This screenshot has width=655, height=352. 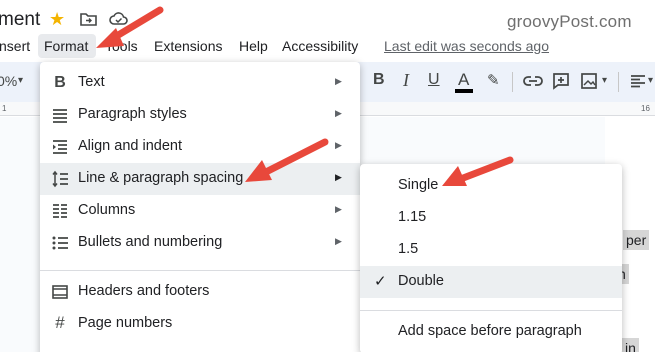 I want to click on watermark: groovyPost.com, so click(x=569, y=21).